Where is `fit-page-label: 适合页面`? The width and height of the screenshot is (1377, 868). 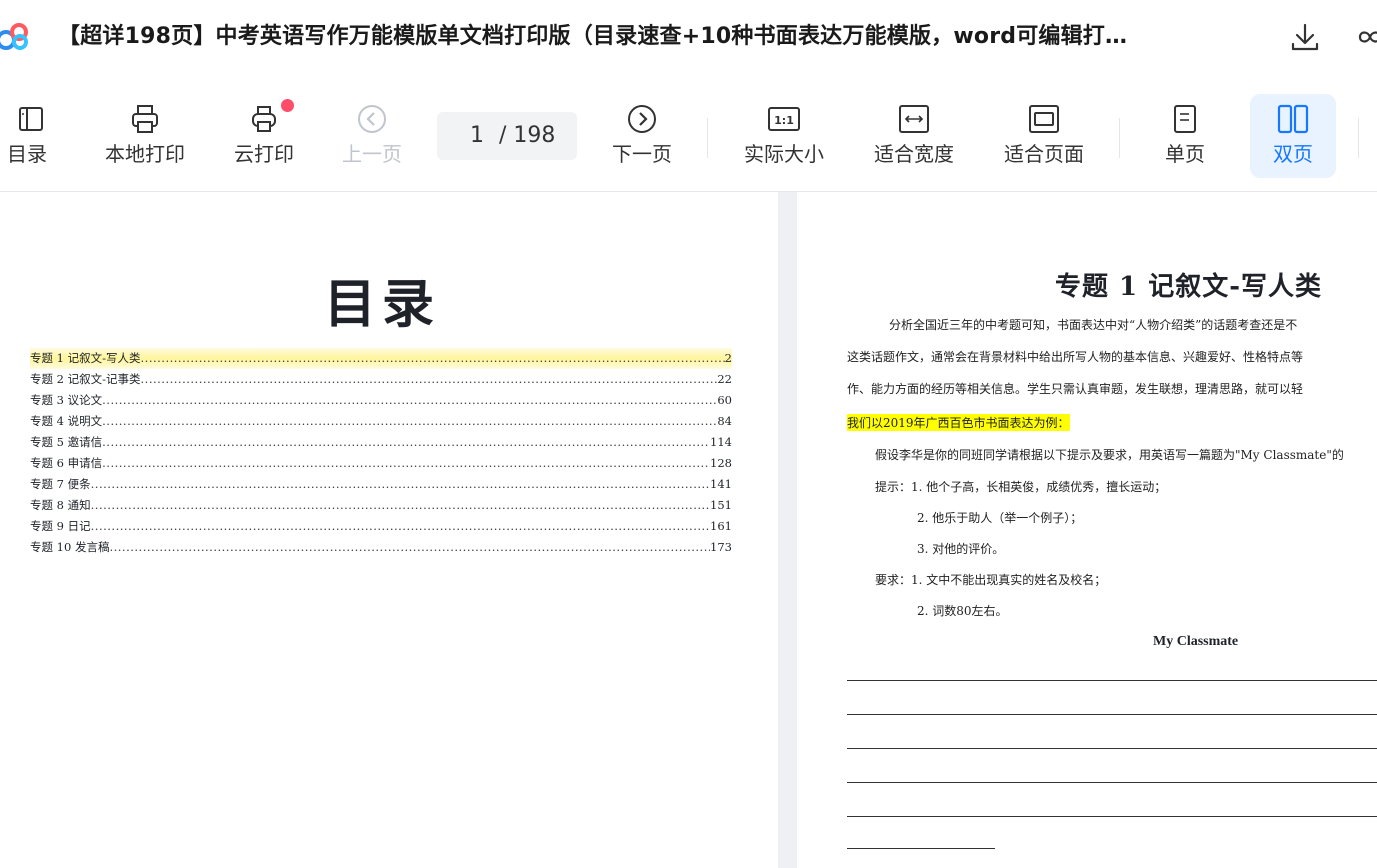
fit-page-label: 适合页面 is located at coordinates (1044, 154).